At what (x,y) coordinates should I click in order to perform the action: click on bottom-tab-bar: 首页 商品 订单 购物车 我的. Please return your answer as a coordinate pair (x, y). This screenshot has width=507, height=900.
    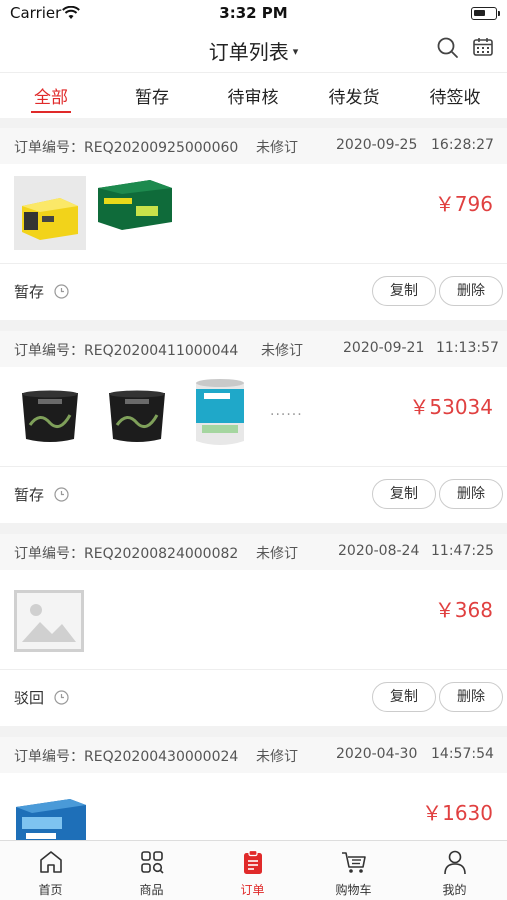
    Looking at the image, I should click on (253, 870).